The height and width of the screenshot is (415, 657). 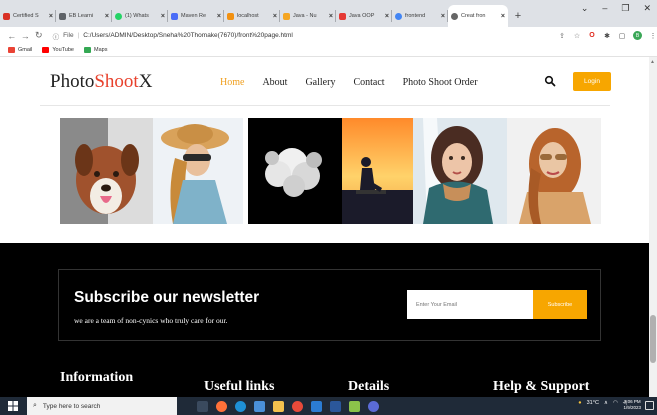 What do you see at coordinates (460, 171) in the screenshot?
I see `woman-snow-photo` at bounding box center [460, 171].